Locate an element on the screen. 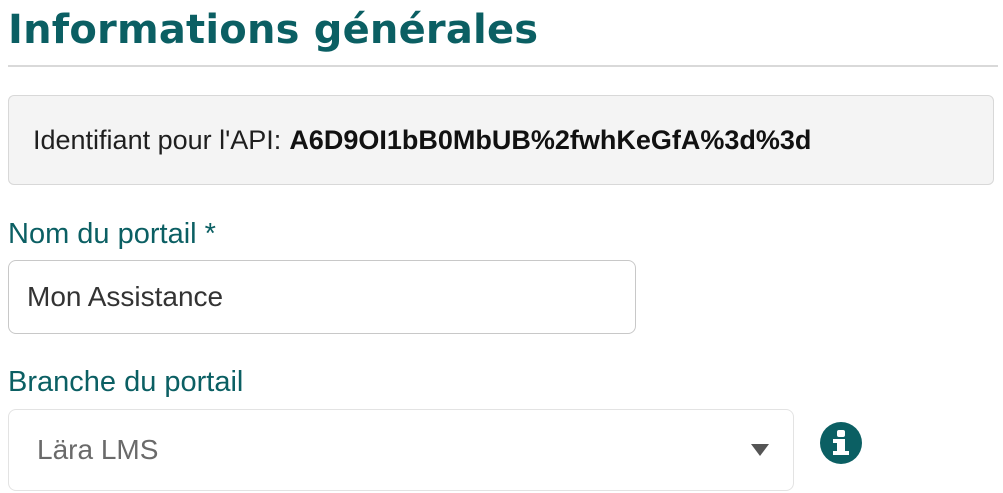  info-circle-icon is located at coordinates (841, 443).